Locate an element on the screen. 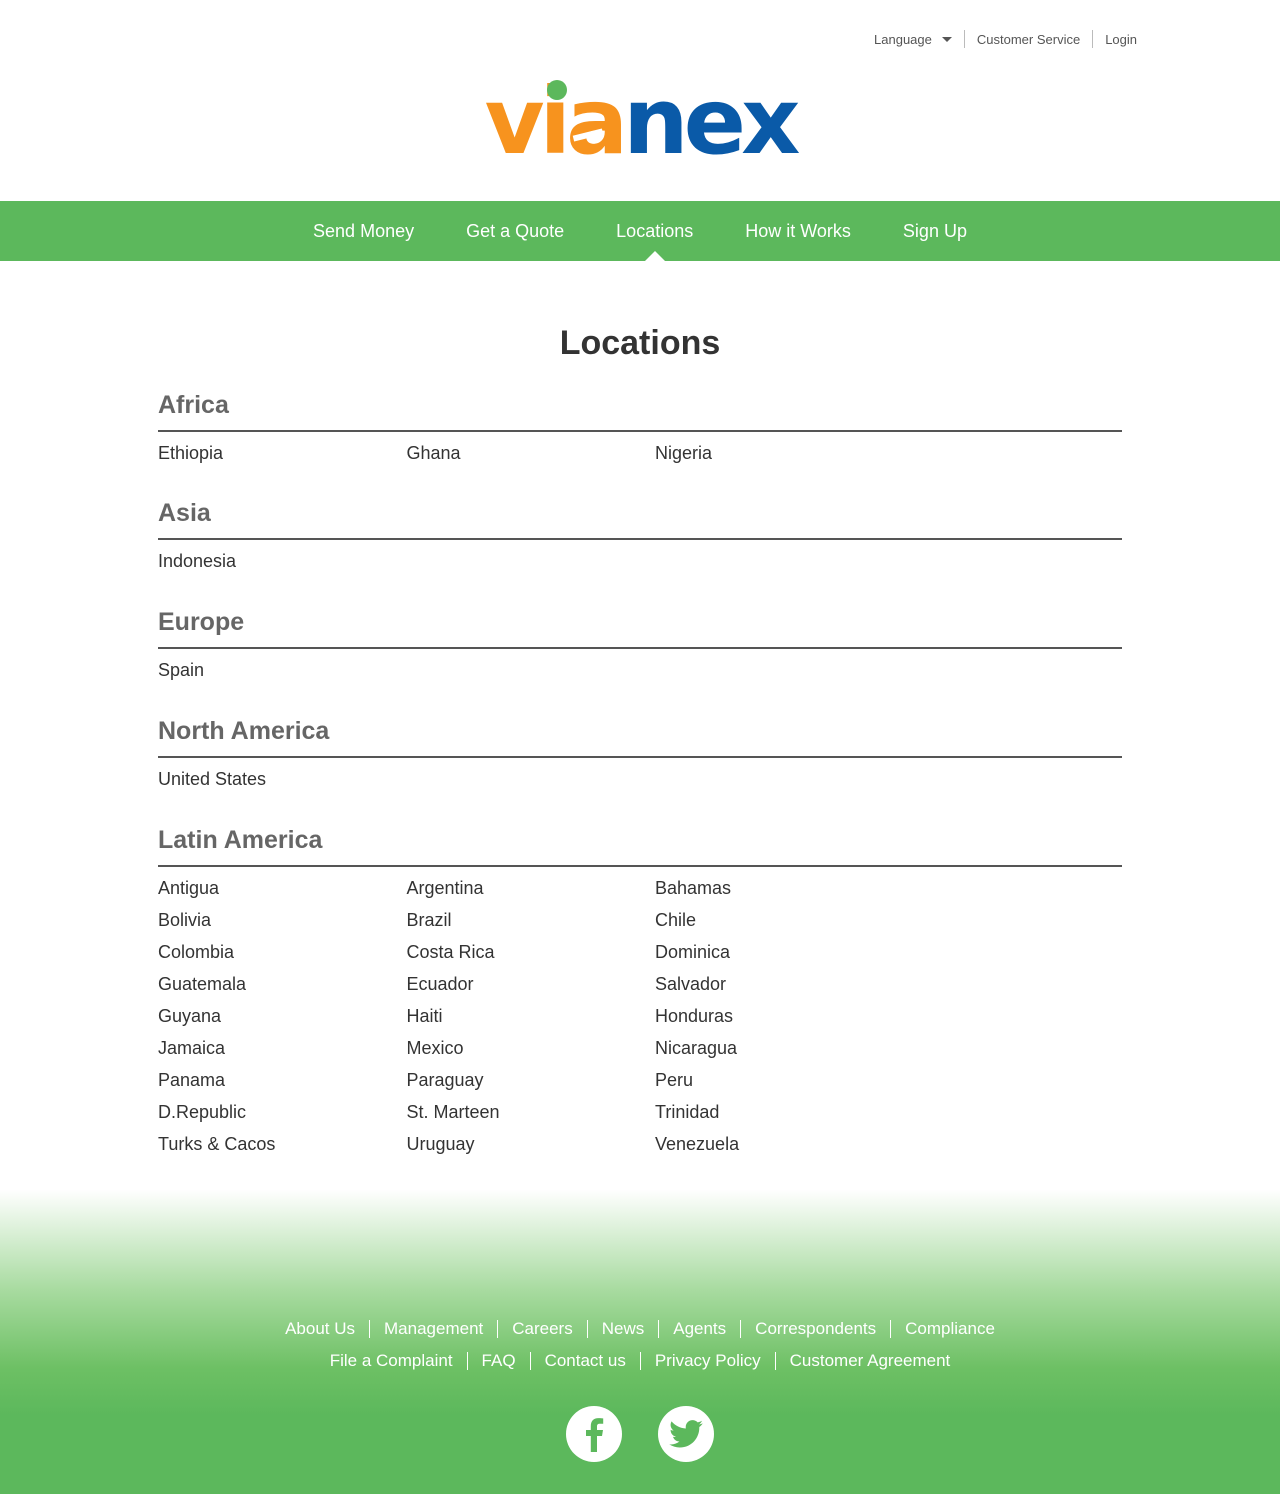 The width and height of the screenshot is (1280, 1494). country-link: Bolivia is located at coordinates (282, 925).